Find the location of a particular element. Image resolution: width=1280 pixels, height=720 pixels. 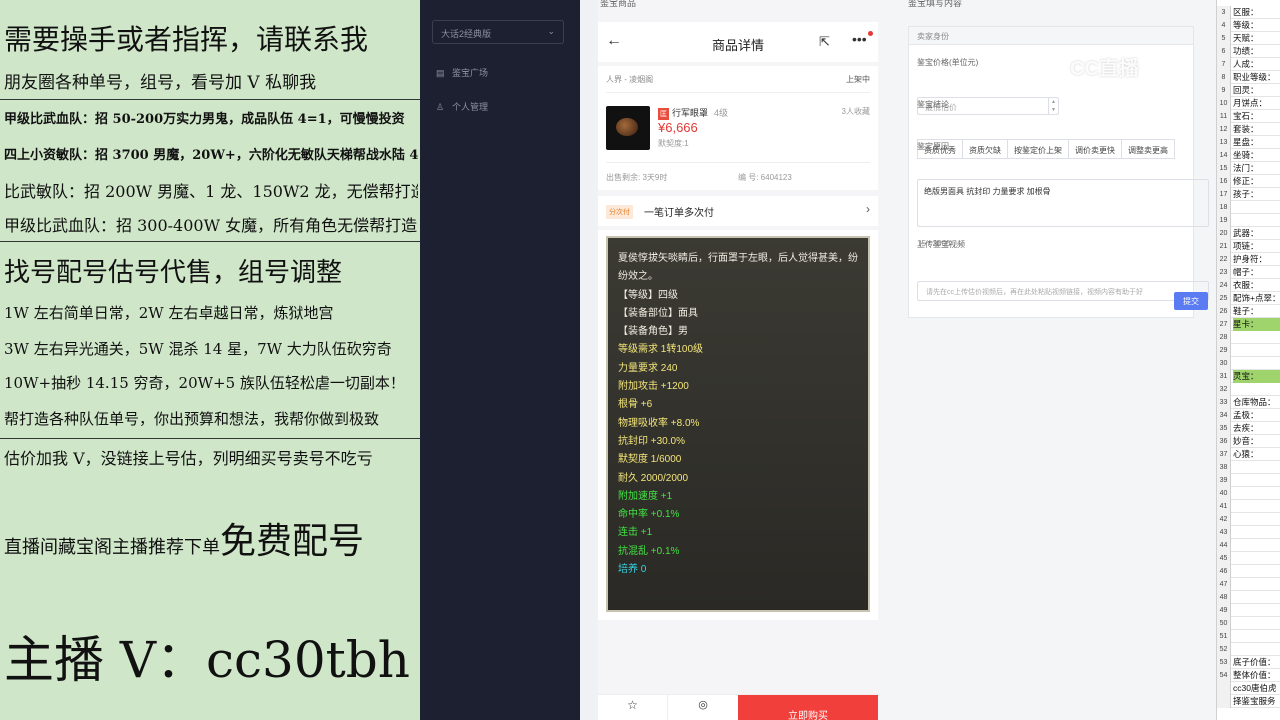

cell-value: 配饰+点翠： is located at coordinates (1256, 298).